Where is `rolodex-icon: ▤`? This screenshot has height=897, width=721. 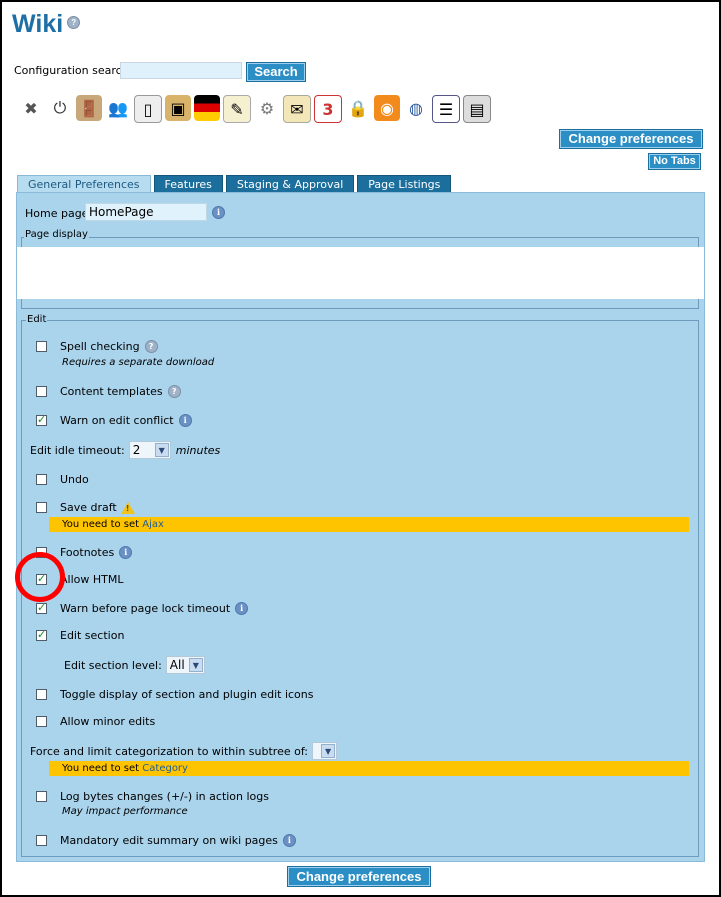
rolodex-icon: ▤ is located at coordinates (477, 109).